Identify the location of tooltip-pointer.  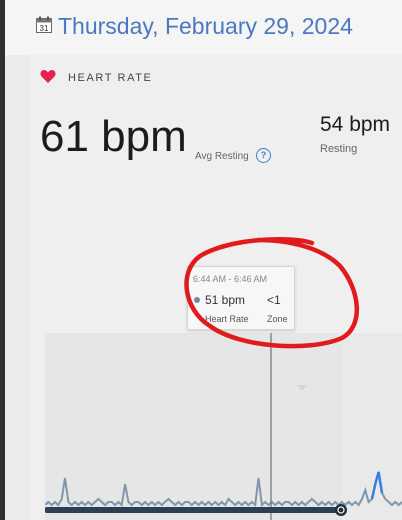
(302, 388).